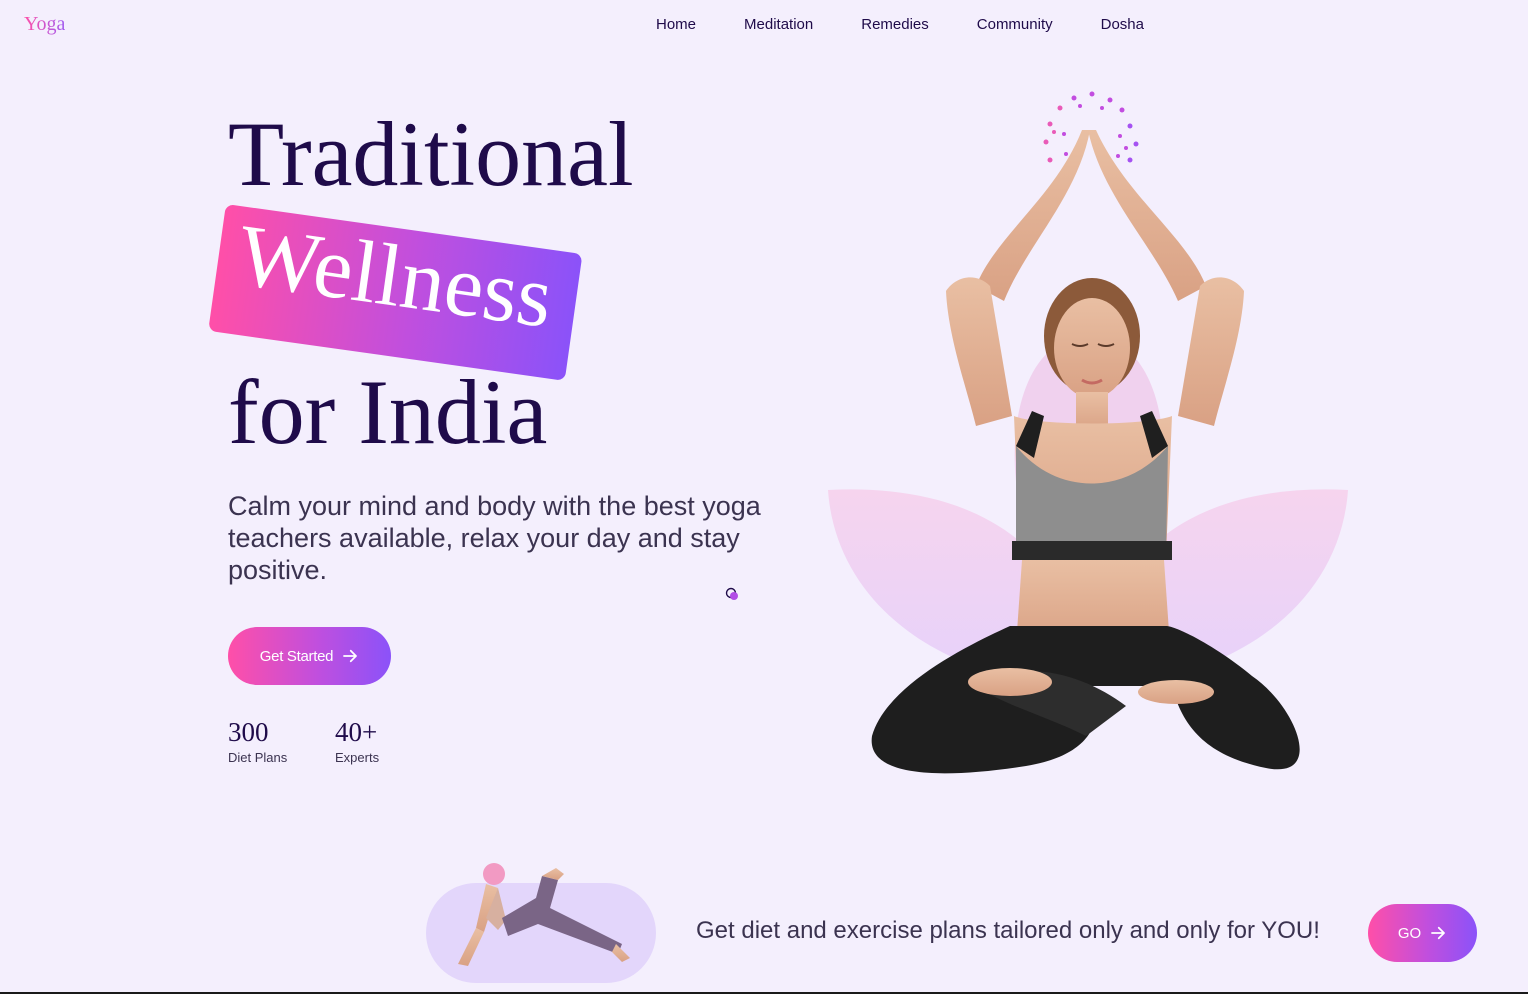 This screenshot has height=994, width=1528. I want to click on hero-title-line3: for India, so click(388, 412).